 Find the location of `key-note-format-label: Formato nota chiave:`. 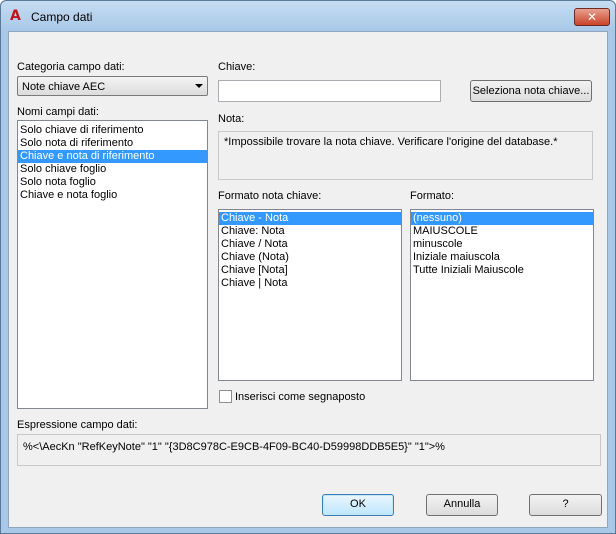

key-note-format-label: Formato nota chiave: is located at coordinates (270, 196).